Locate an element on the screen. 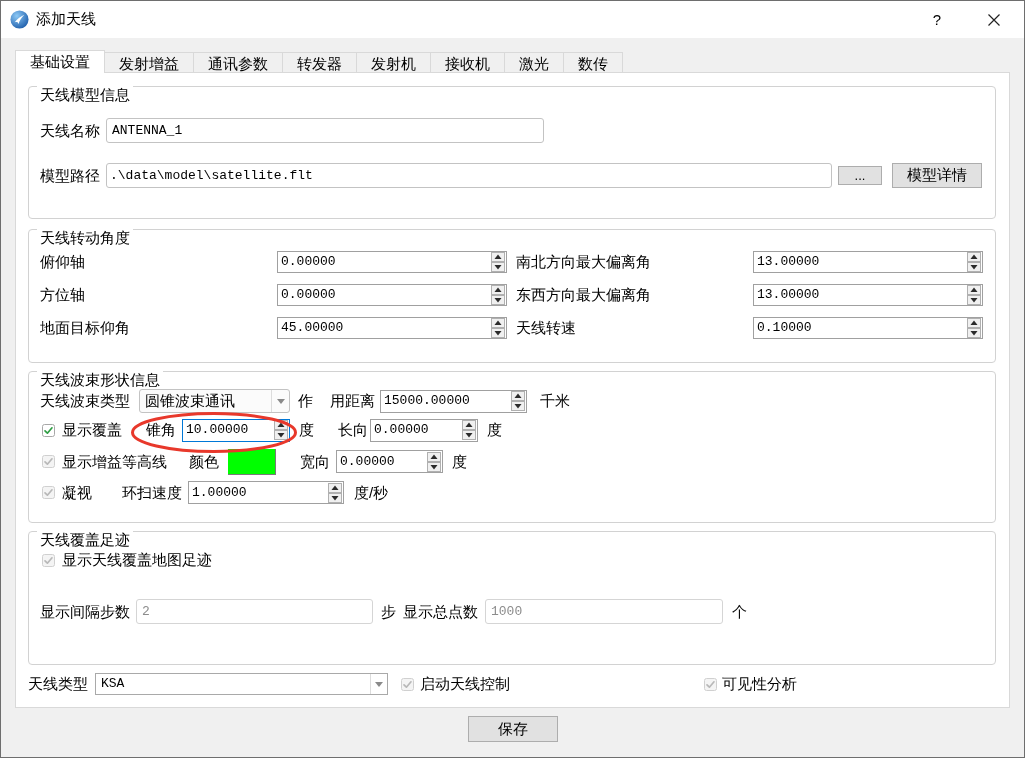  field-label: 环扫速度 is located at coordinates (152, 492).